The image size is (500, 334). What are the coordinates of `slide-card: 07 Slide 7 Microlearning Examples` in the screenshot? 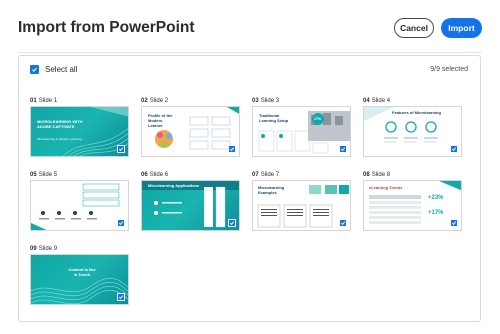 It's located at (301, 200).